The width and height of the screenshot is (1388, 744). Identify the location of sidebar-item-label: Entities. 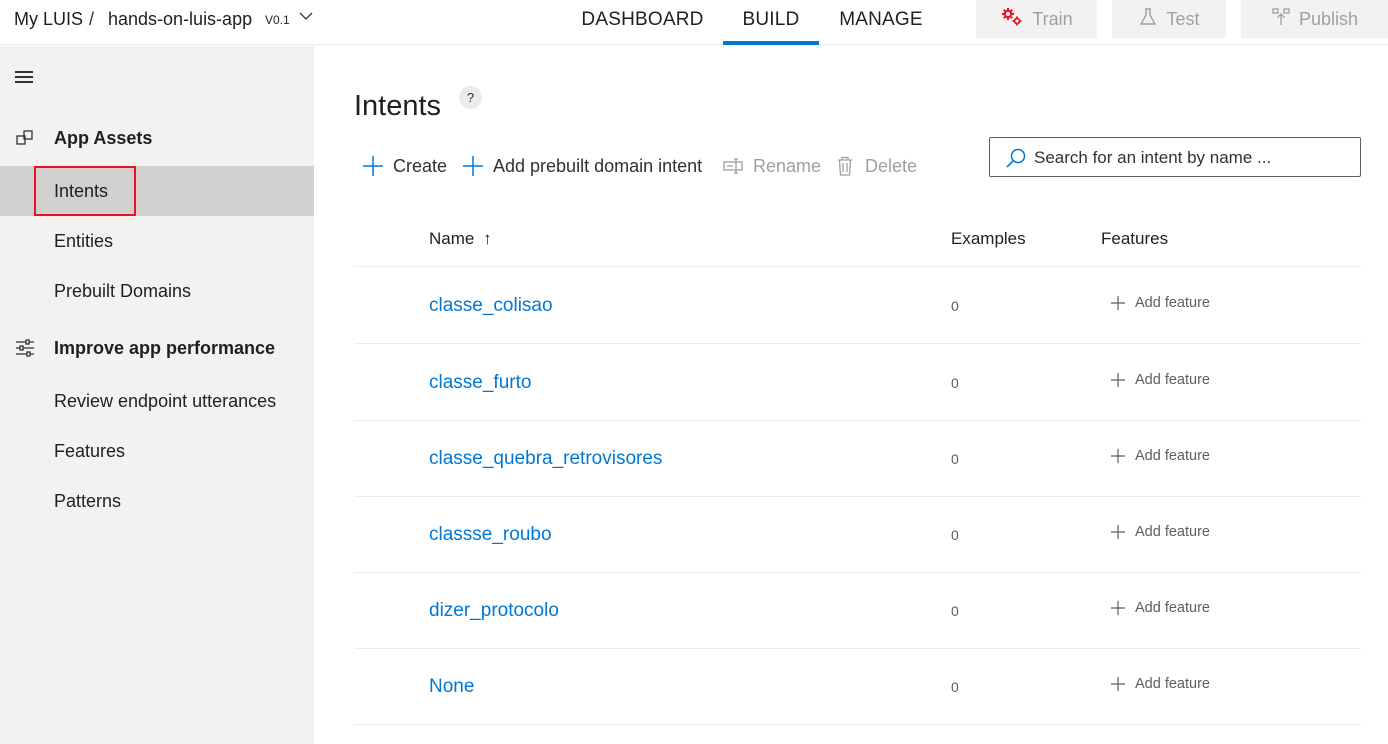
(84, 241).